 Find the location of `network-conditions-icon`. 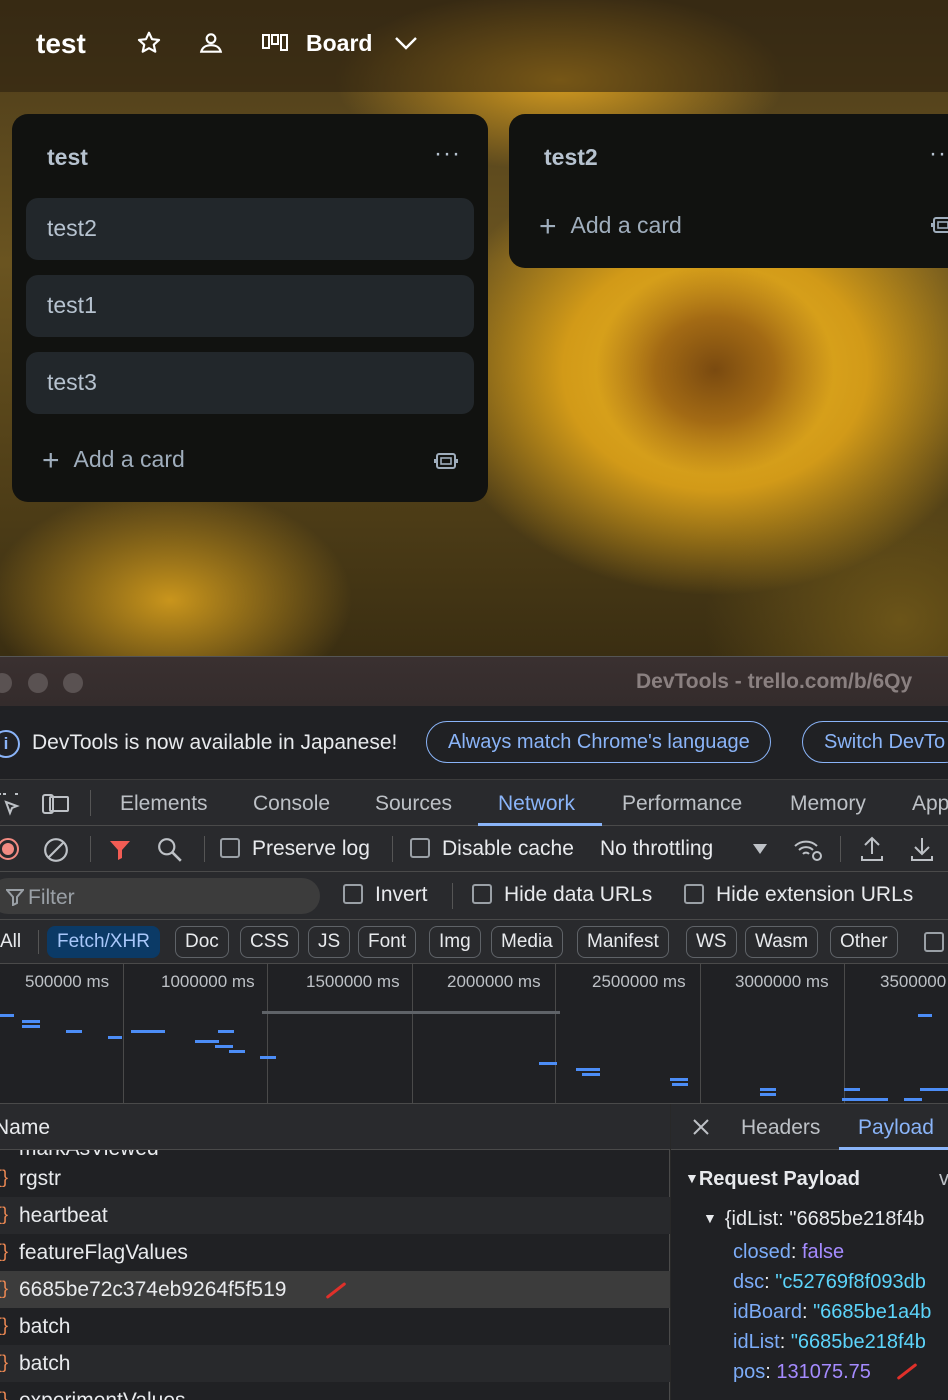

network-conditions-icon is located at coordinates (808, 852).